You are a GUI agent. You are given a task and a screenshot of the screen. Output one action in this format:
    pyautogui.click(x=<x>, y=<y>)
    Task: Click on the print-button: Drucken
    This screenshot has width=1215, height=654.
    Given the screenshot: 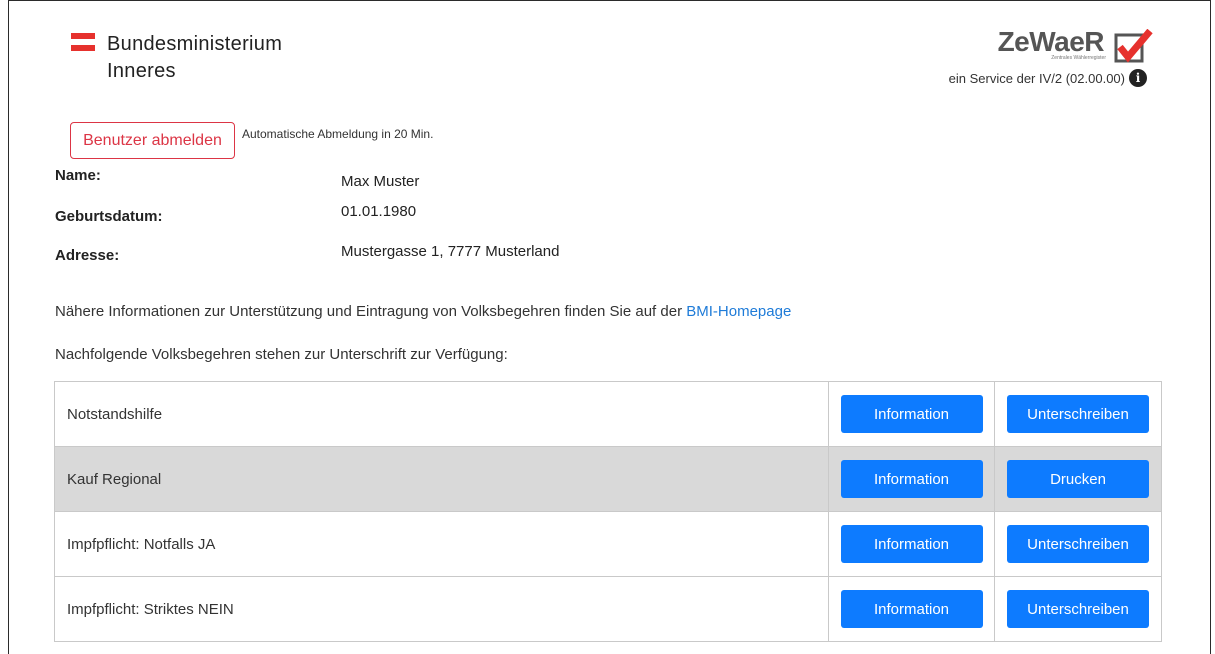 What is the action you would take?
    pyautogui.click(x=1078, y=479)
    